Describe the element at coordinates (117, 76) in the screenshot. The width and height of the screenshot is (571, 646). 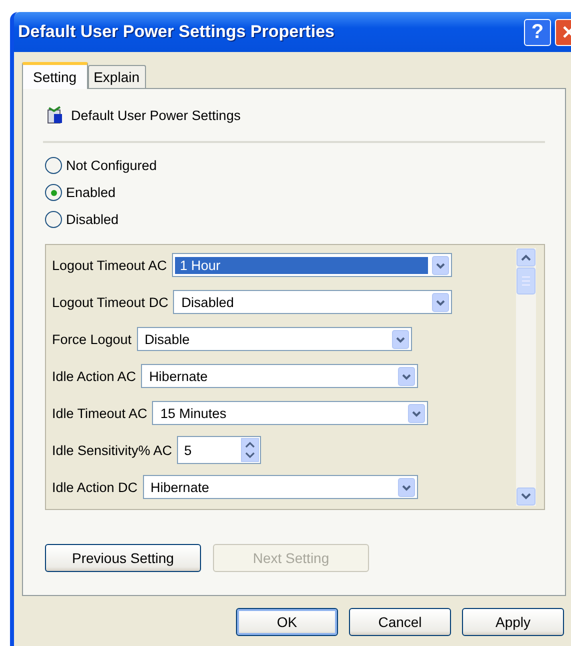
I see `tab: Explain` at that location.